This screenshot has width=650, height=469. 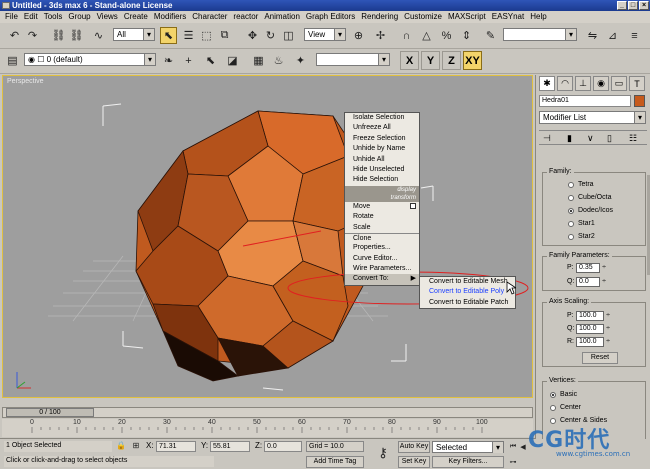 I want to click on select-and-scale-icon: ◫, so click(x=288, y=35).